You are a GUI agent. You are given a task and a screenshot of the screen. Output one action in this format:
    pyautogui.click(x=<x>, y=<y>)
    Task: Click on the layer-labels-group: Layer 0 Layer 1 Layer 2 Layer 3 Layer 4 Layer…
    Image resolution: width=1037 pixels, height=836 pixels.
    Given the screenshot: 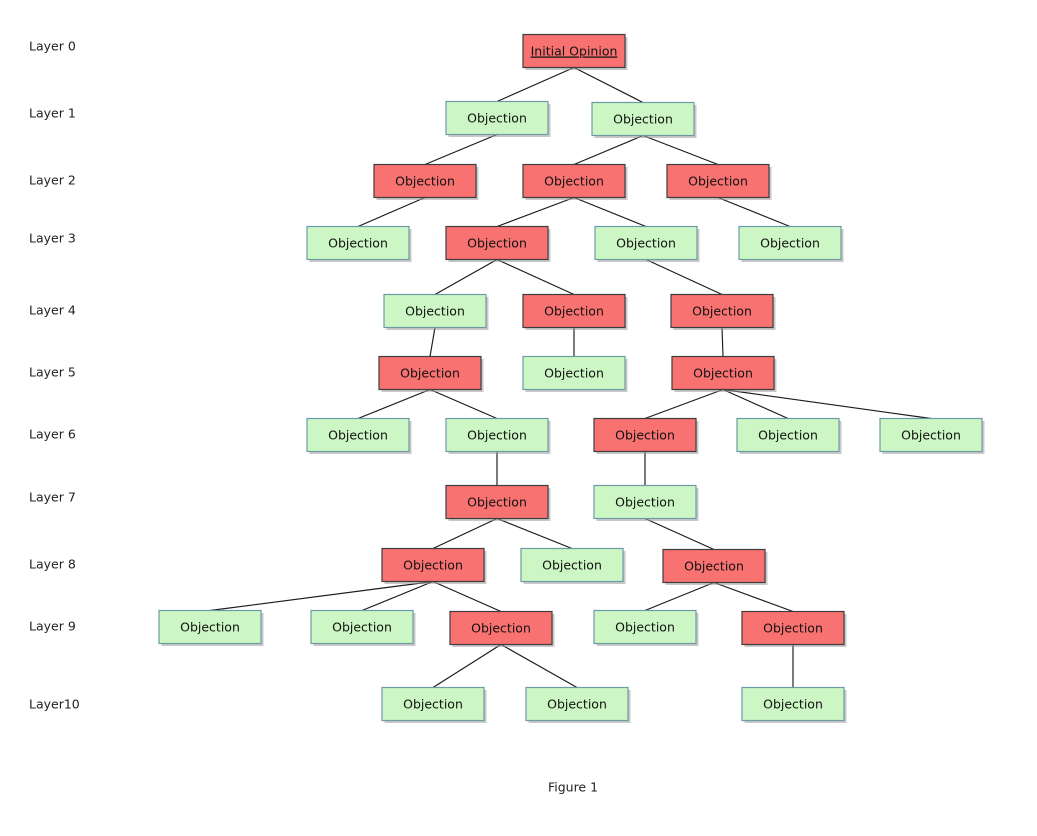 What is the action you would take?
    pyautogui.click(x=54, y=375)
    